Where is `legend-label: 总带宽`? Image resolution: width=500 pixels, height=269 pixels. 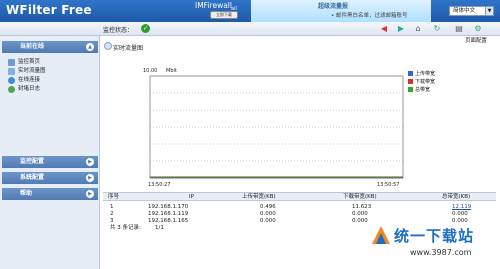
legend-label: 总带宽 is located at coordinates (423, 90).